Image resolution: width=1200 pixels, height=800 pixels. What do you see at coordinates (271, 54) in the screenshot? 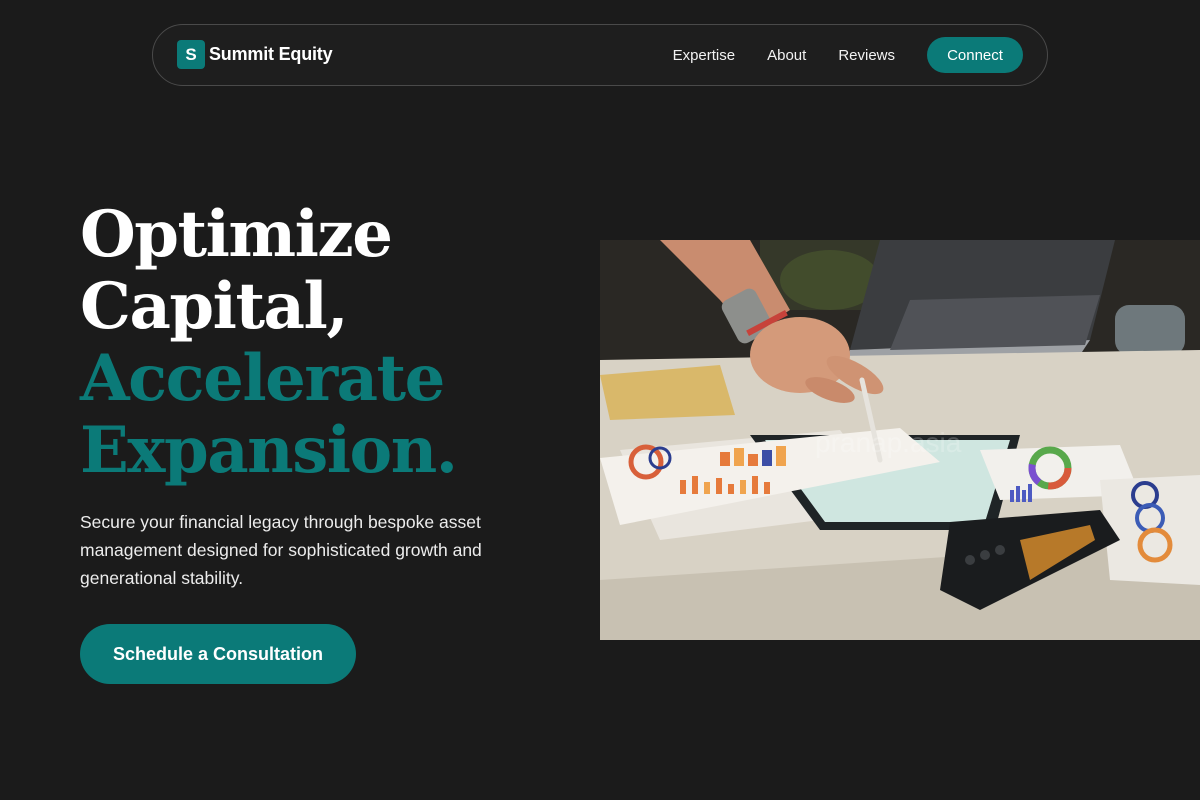
I see `brand-name: Summit Equity` at bounding box center [271, 54].